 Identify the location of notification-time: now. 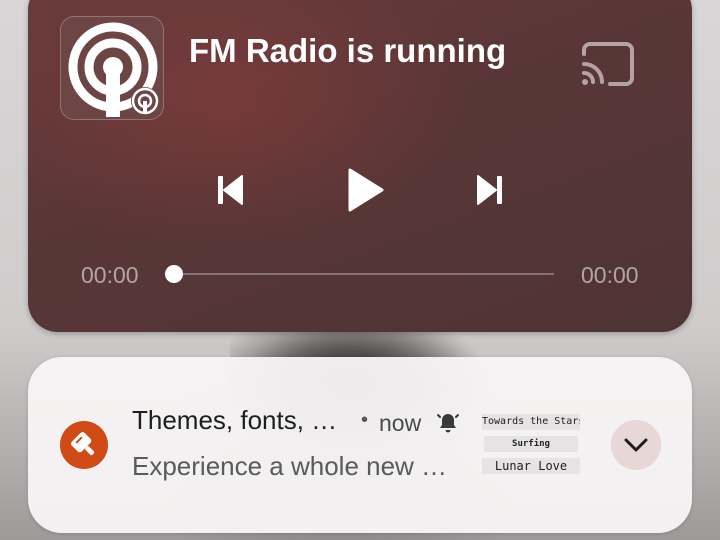
(400, 423).